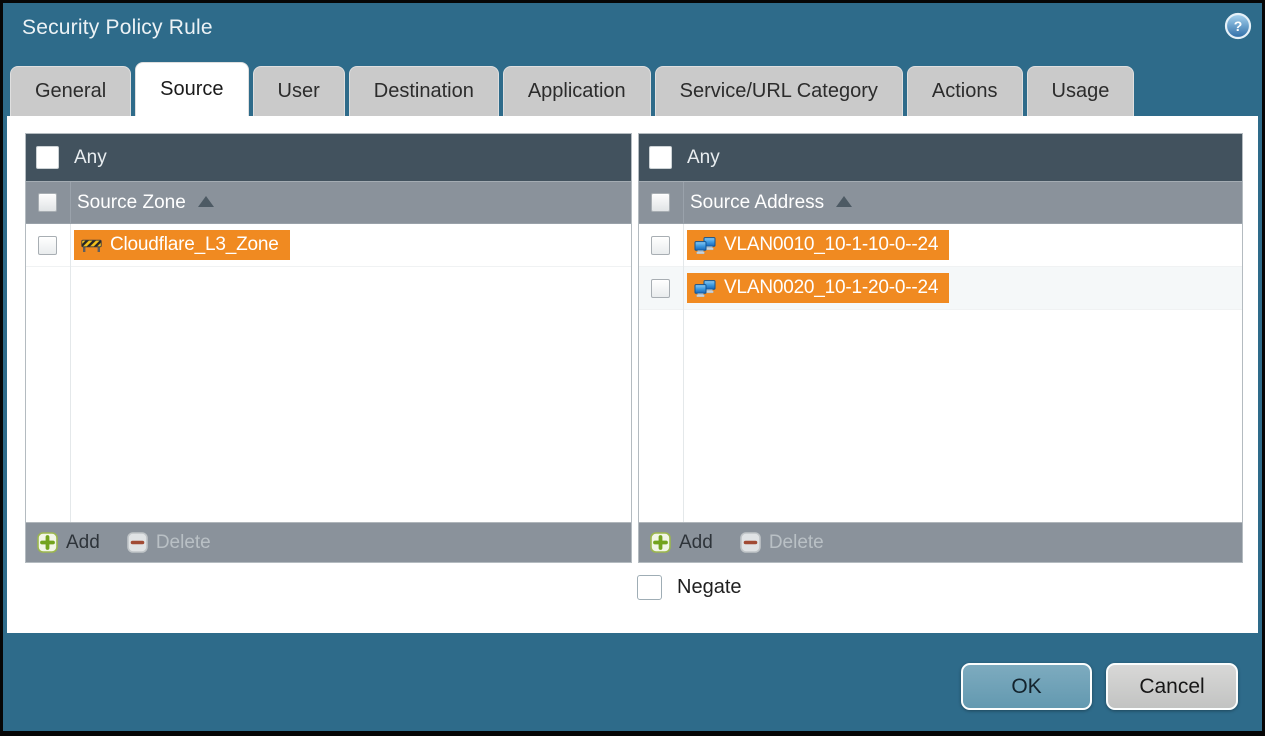 Image resolution: width=1265 pixels, height=736 pixels. I want to click on source-address-column-header: Source Address, so click(940, 202).